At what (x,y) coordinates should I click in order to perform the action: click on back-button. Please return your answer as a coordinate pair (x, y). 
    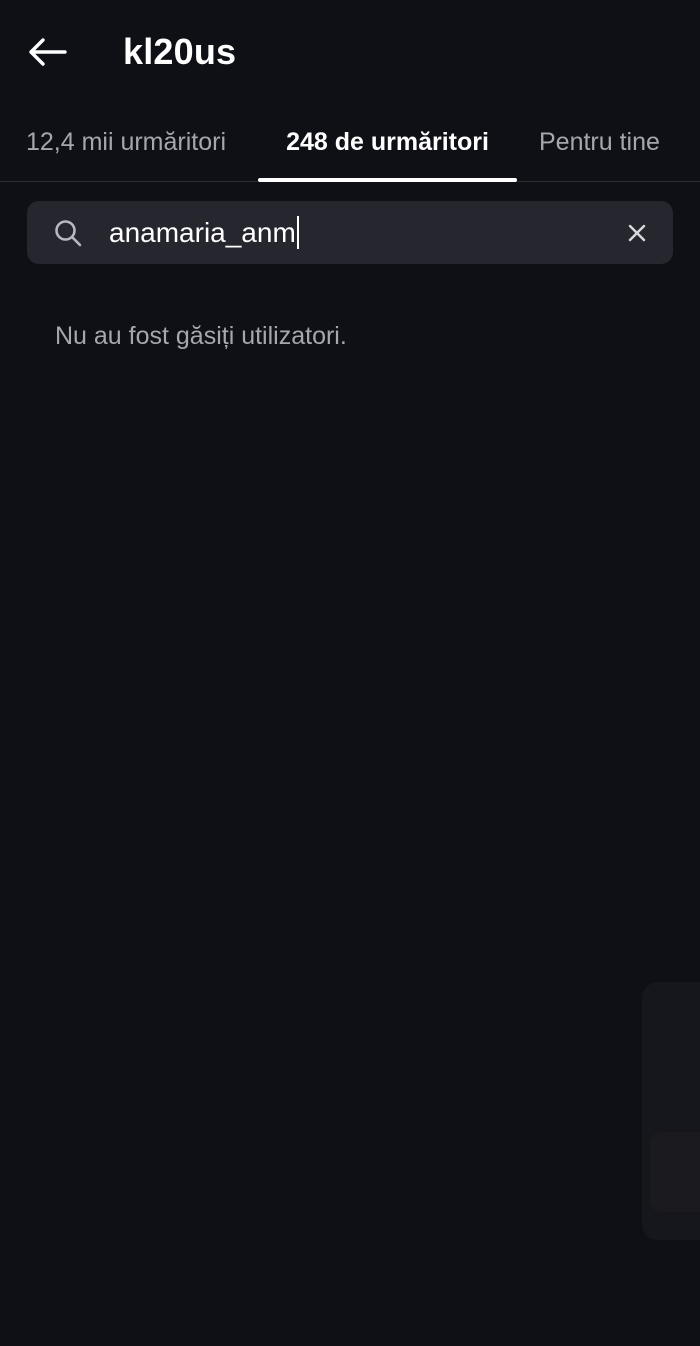
    Looking at the image, I should click on (47, 52).